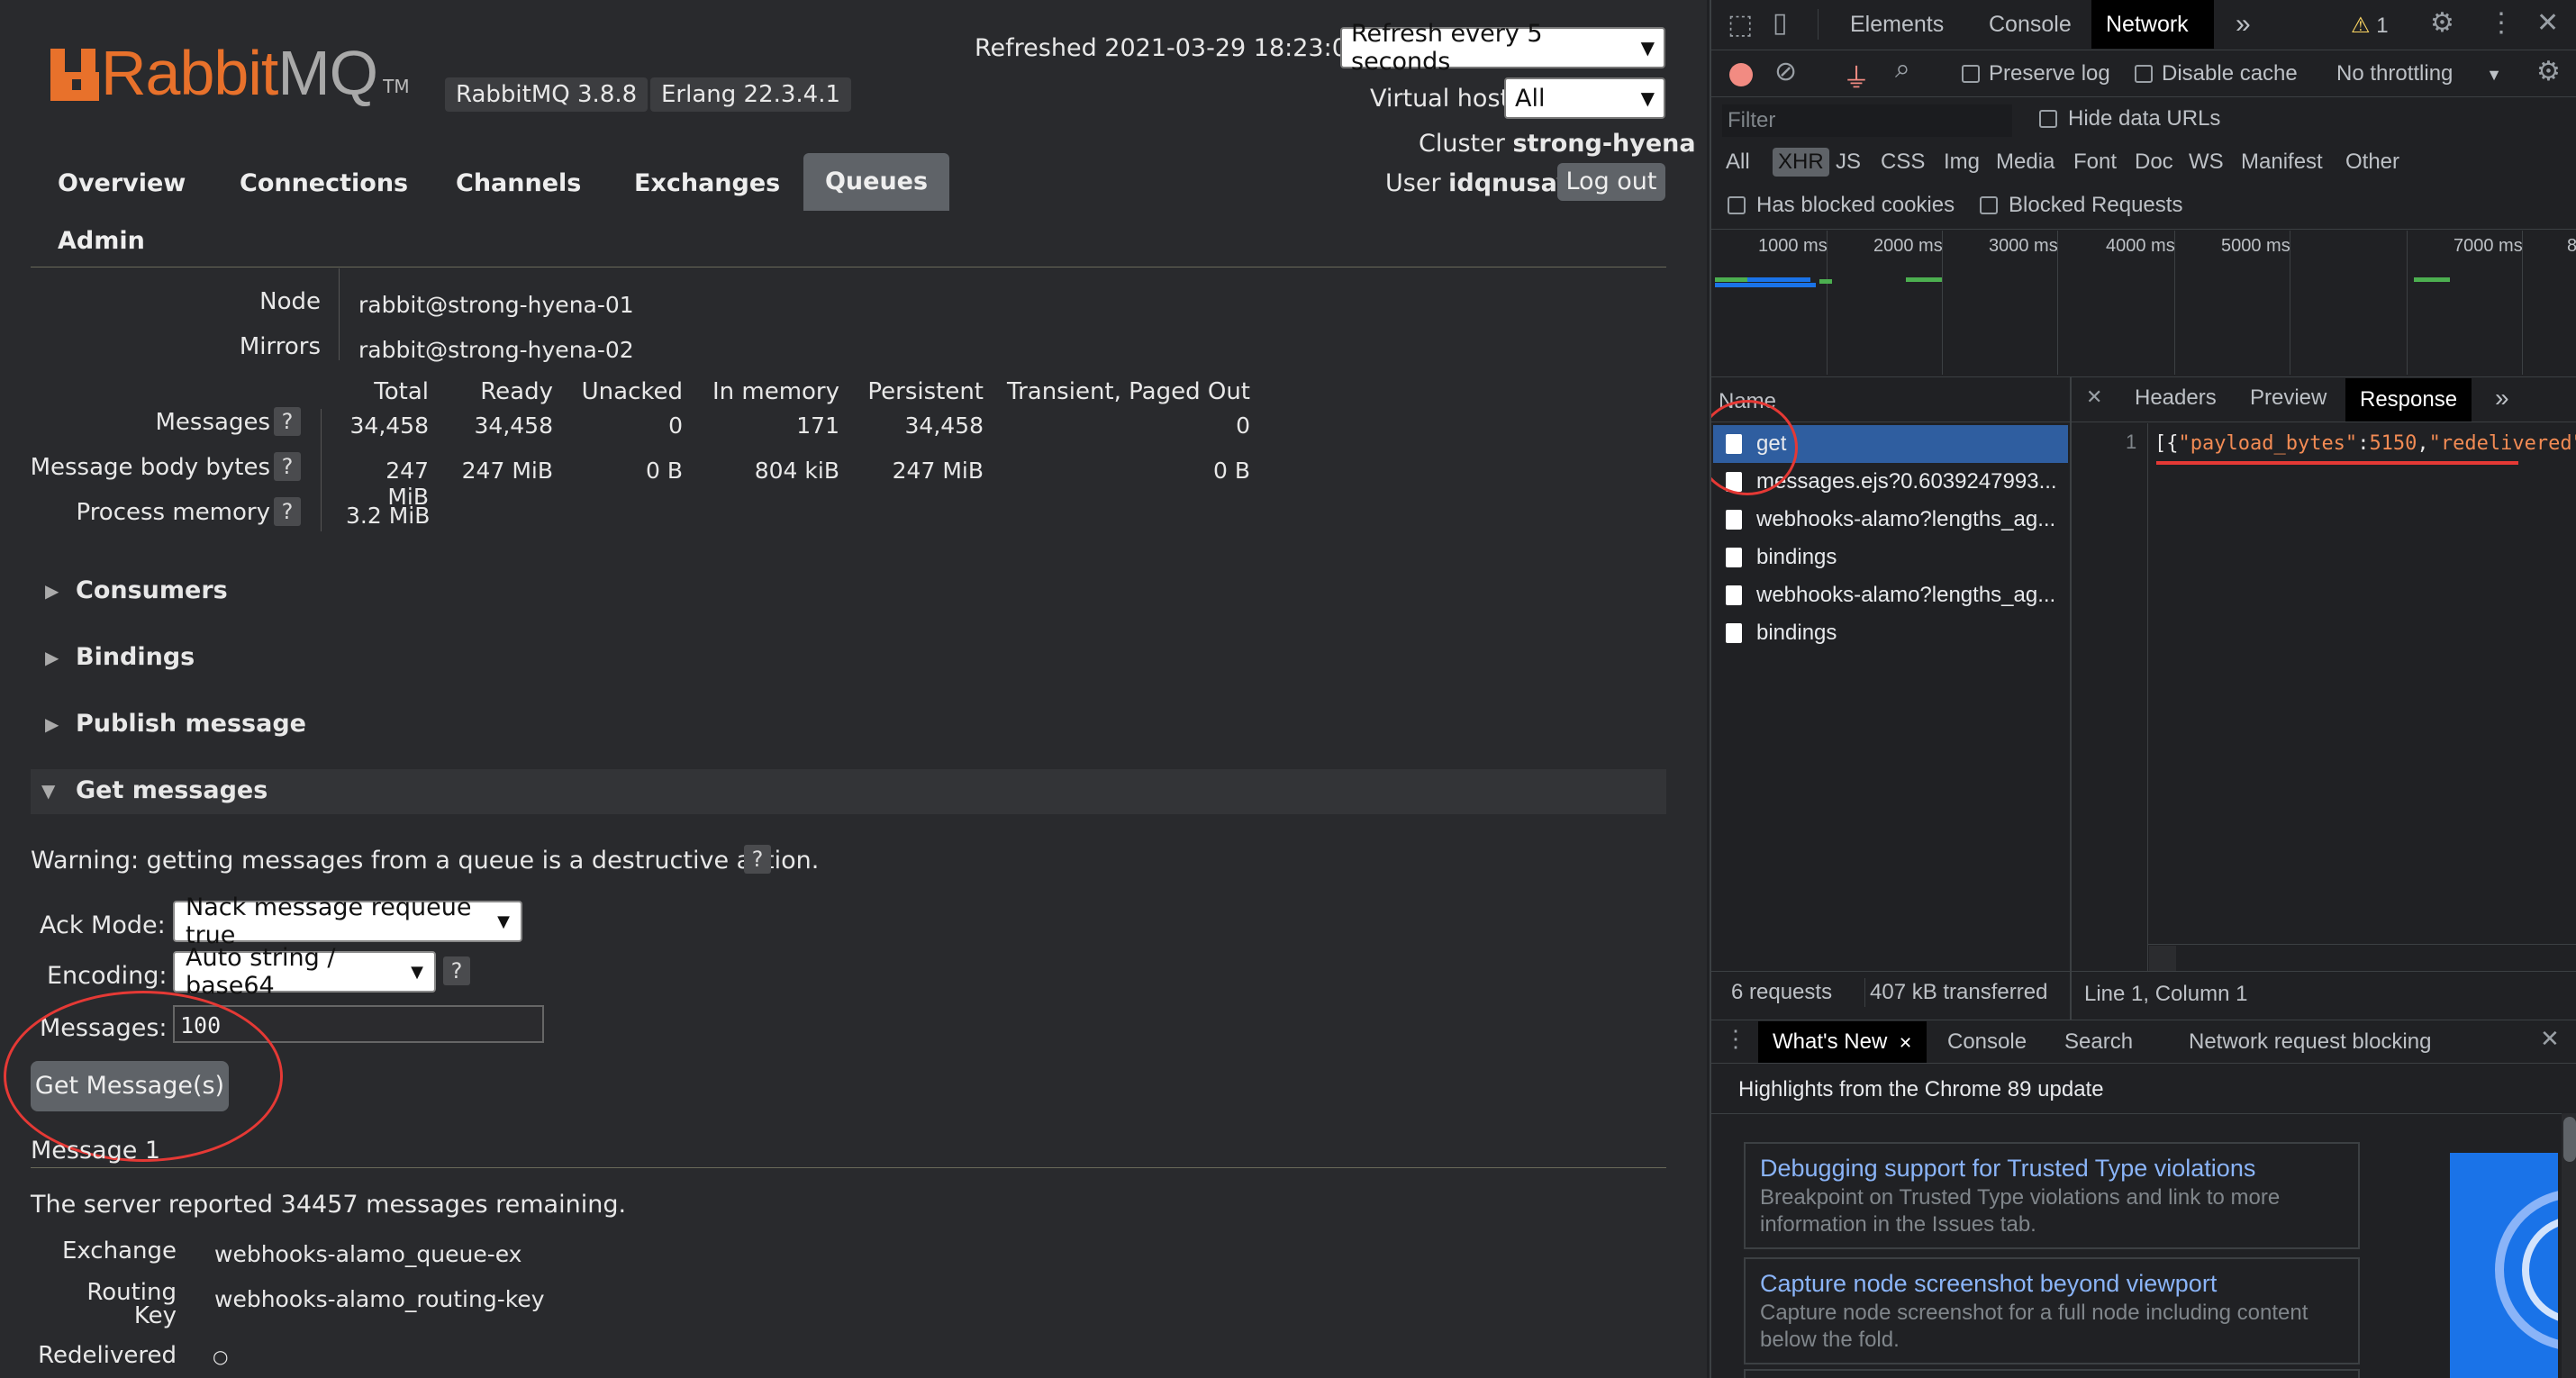  Describe the element at coordinates (2206, 162) in the screenshot. I see `filter-ws: WS` at that location.